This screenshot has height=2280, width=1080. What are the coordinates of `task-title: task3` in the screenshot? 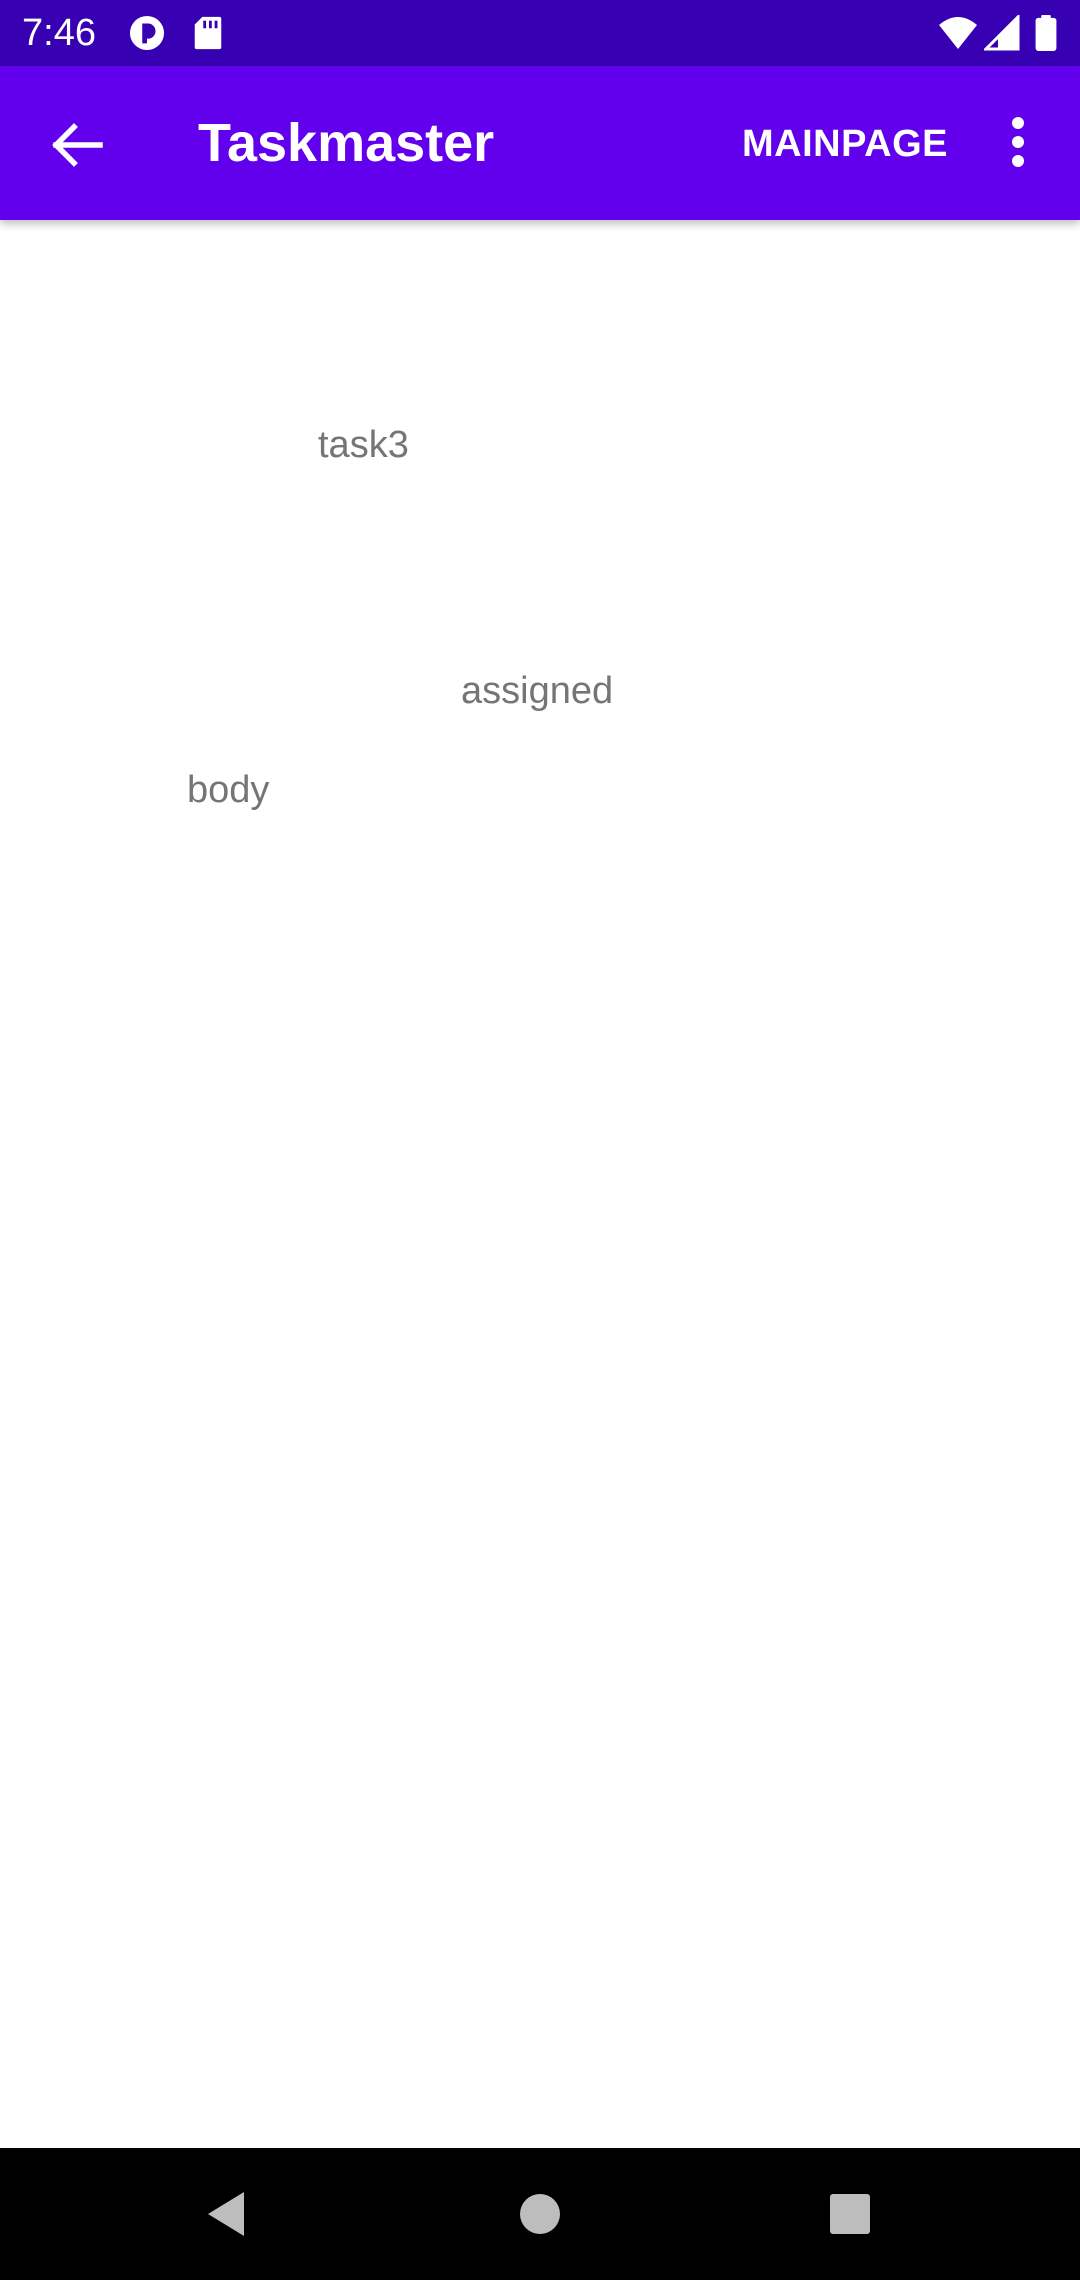 It's located at (363, 445).